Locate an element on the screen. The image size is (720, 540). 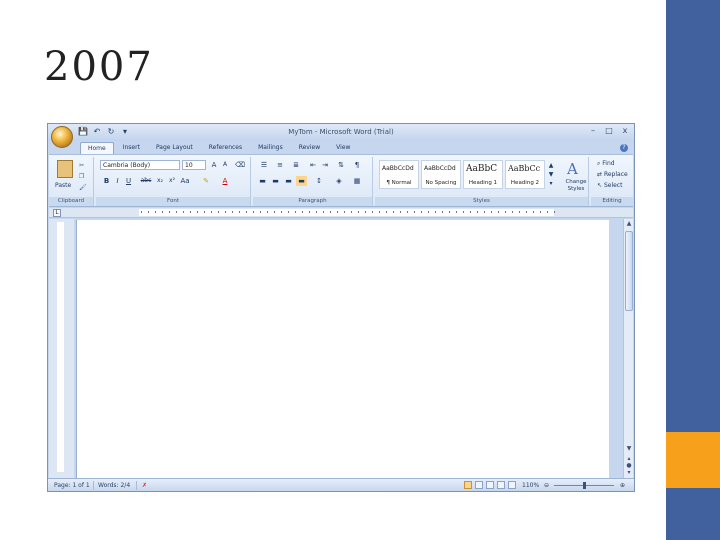
change-styles-button: Change Styles is located at coordinates (576, 186).